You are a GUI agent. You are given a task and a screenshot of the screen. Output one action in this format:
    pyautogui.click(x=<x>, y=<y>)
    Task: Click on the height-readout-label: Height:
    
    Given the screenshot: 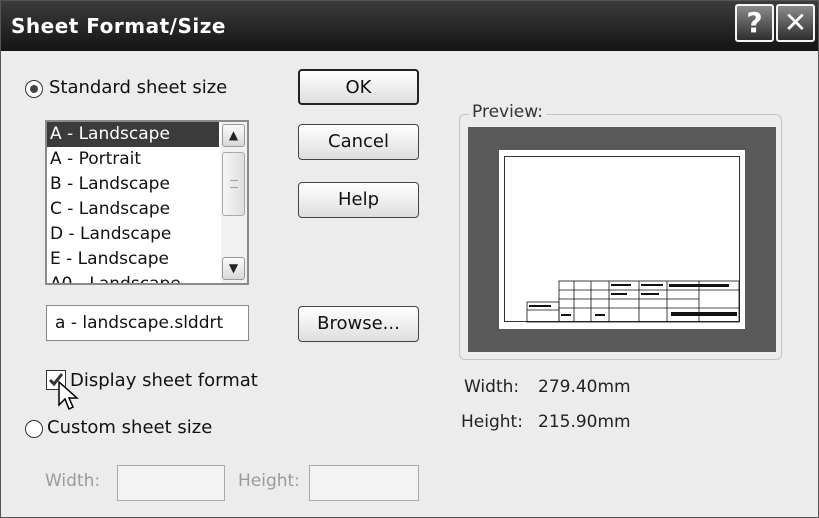 What is the action you would take?
    pyautogui.click(x=492, y=422)
    